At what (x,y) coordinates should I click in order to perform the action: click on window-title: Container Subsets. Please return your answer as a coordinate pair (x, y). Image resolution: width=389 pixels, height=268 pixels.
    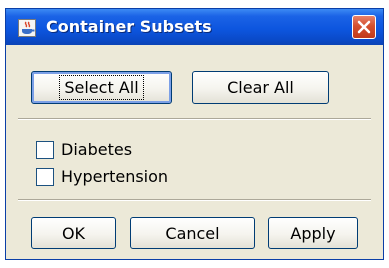
    Looking at the image, I should click on (129, 26).